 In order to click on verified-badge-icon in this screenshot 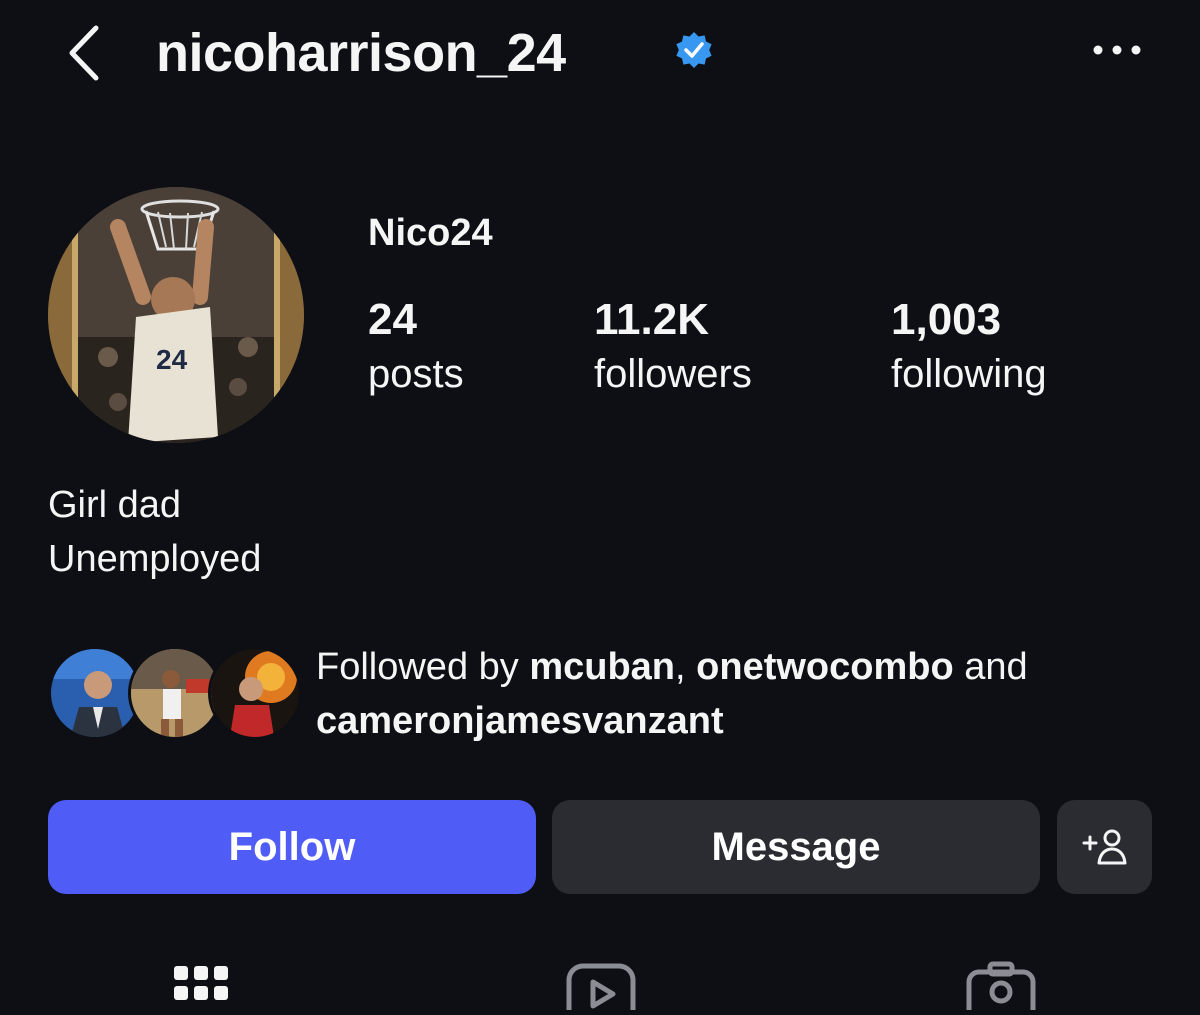, I will do `click(694, 50)`.